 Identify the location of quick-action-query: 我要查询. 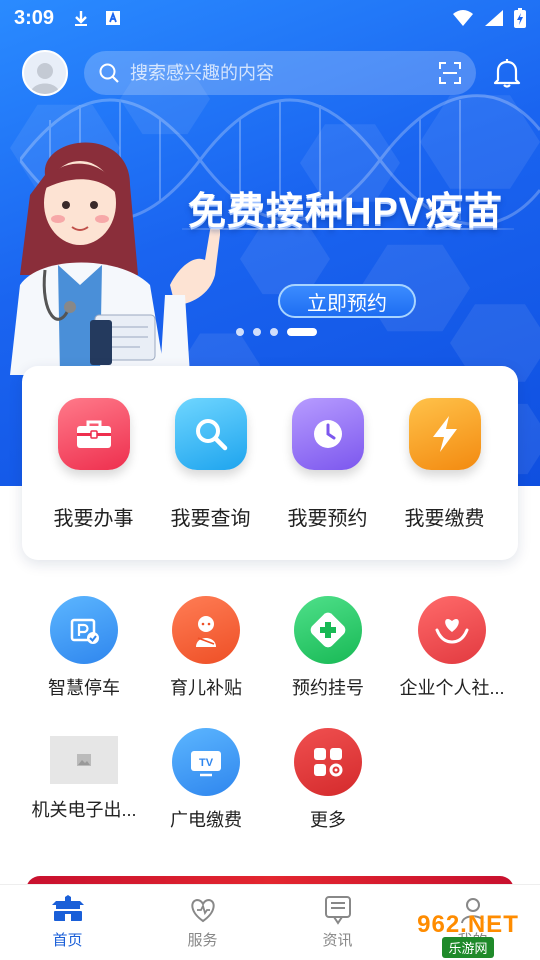
(210, 464).